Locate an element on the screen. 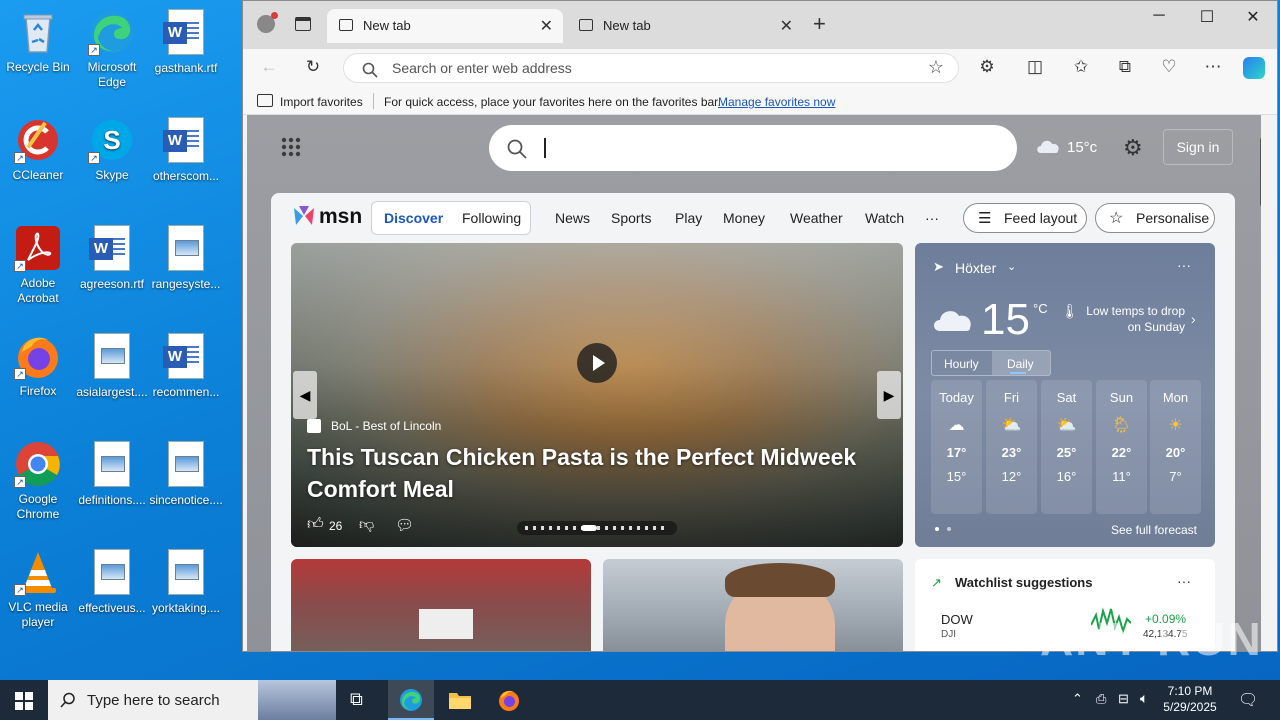 The height and width of the screenshot is (720, 1280). windows-start-icon is located at coordinates (24, 701).